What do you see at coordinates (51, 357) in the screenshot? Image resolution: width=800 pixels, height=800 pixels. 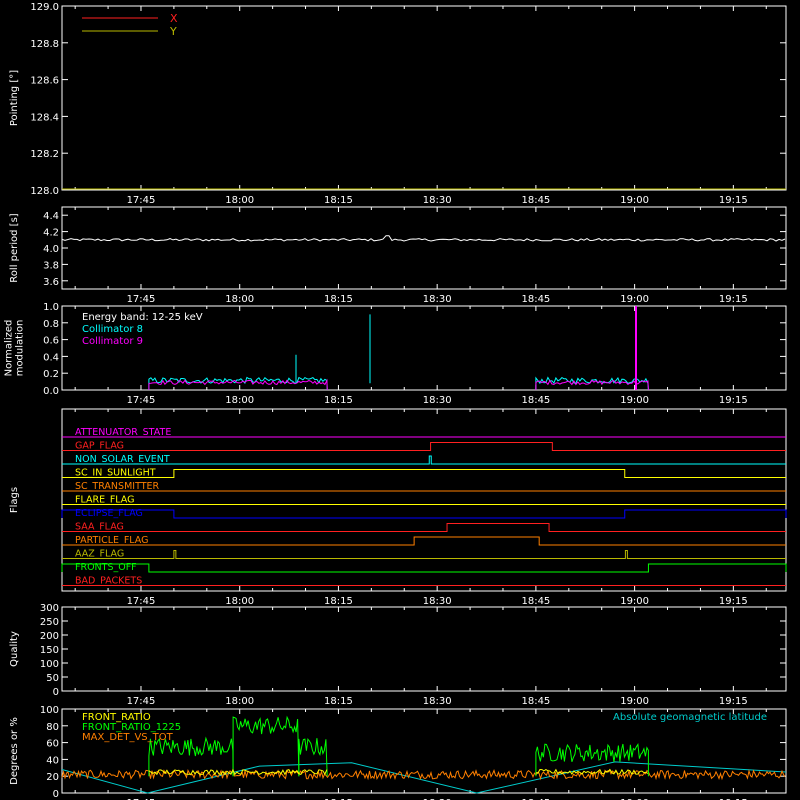 I see `y-tick-label: 0.4` at bounding box center [51, 357].